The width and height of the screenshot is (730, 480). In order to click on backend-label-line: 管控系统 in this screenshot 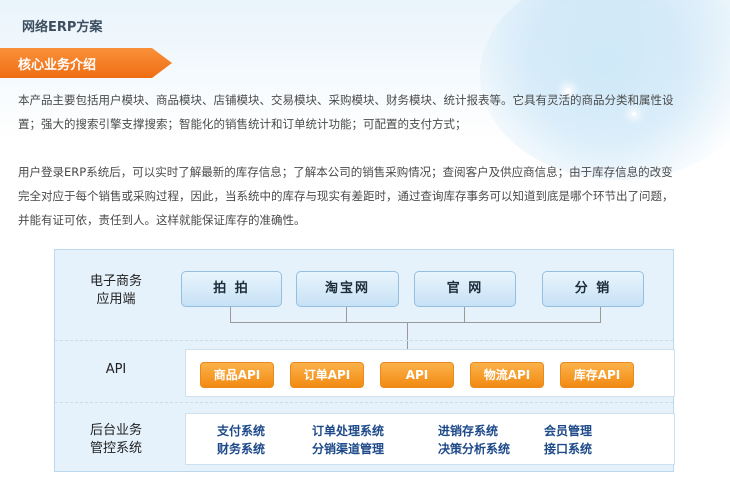, I will do `click(115, 448)`.